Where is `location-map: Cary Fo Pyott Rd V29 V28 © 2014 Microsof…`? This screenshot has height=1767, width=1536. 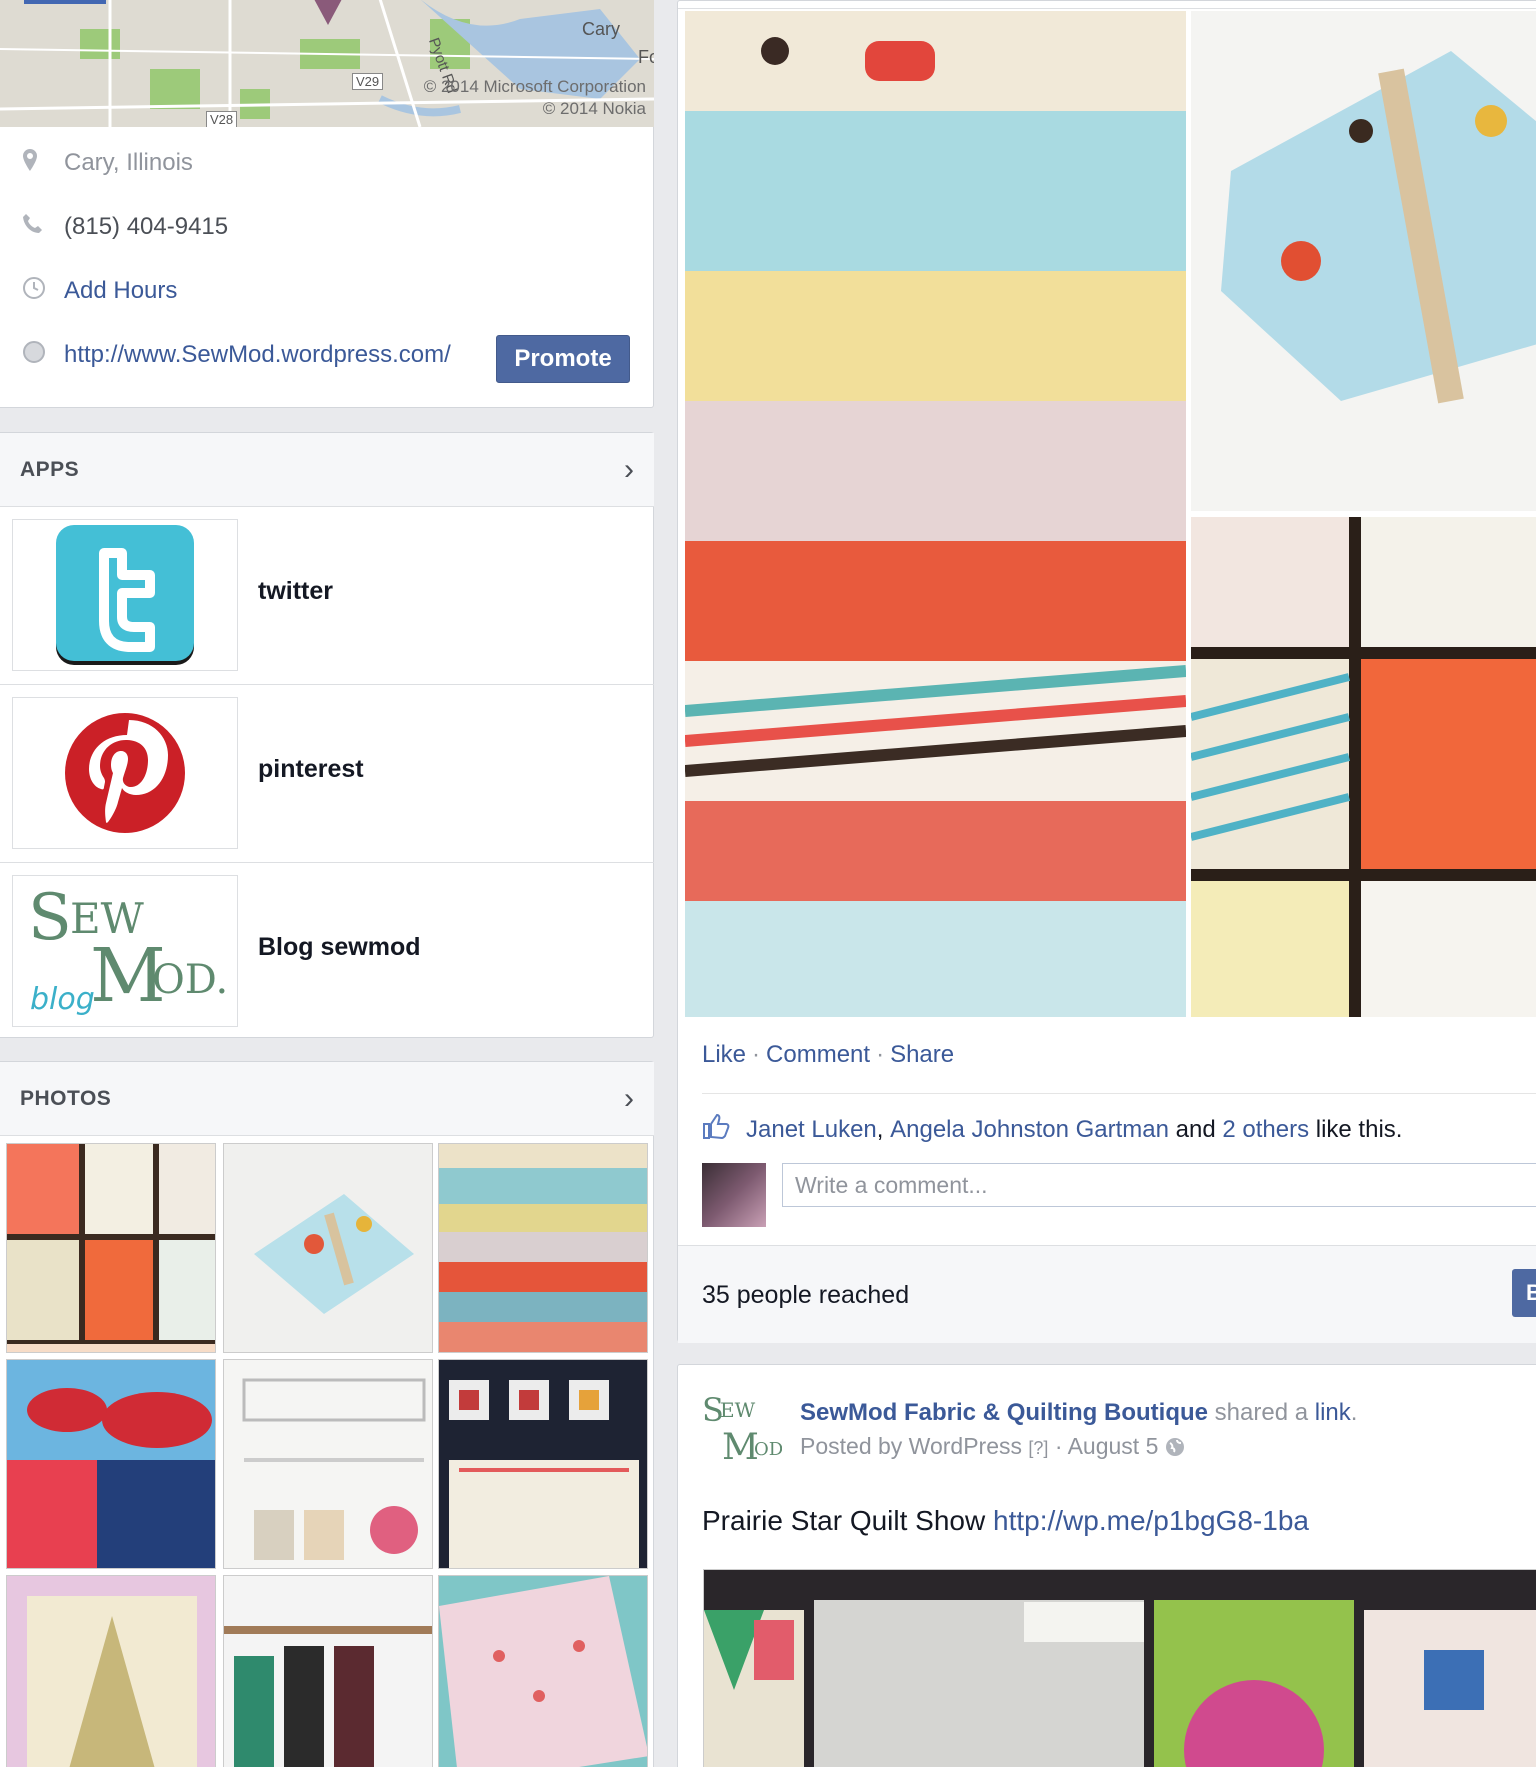
location-map: Cary Fo Pyott Rd V29 V28 © 2014 Microsof… is located at coordinates (327, 63).